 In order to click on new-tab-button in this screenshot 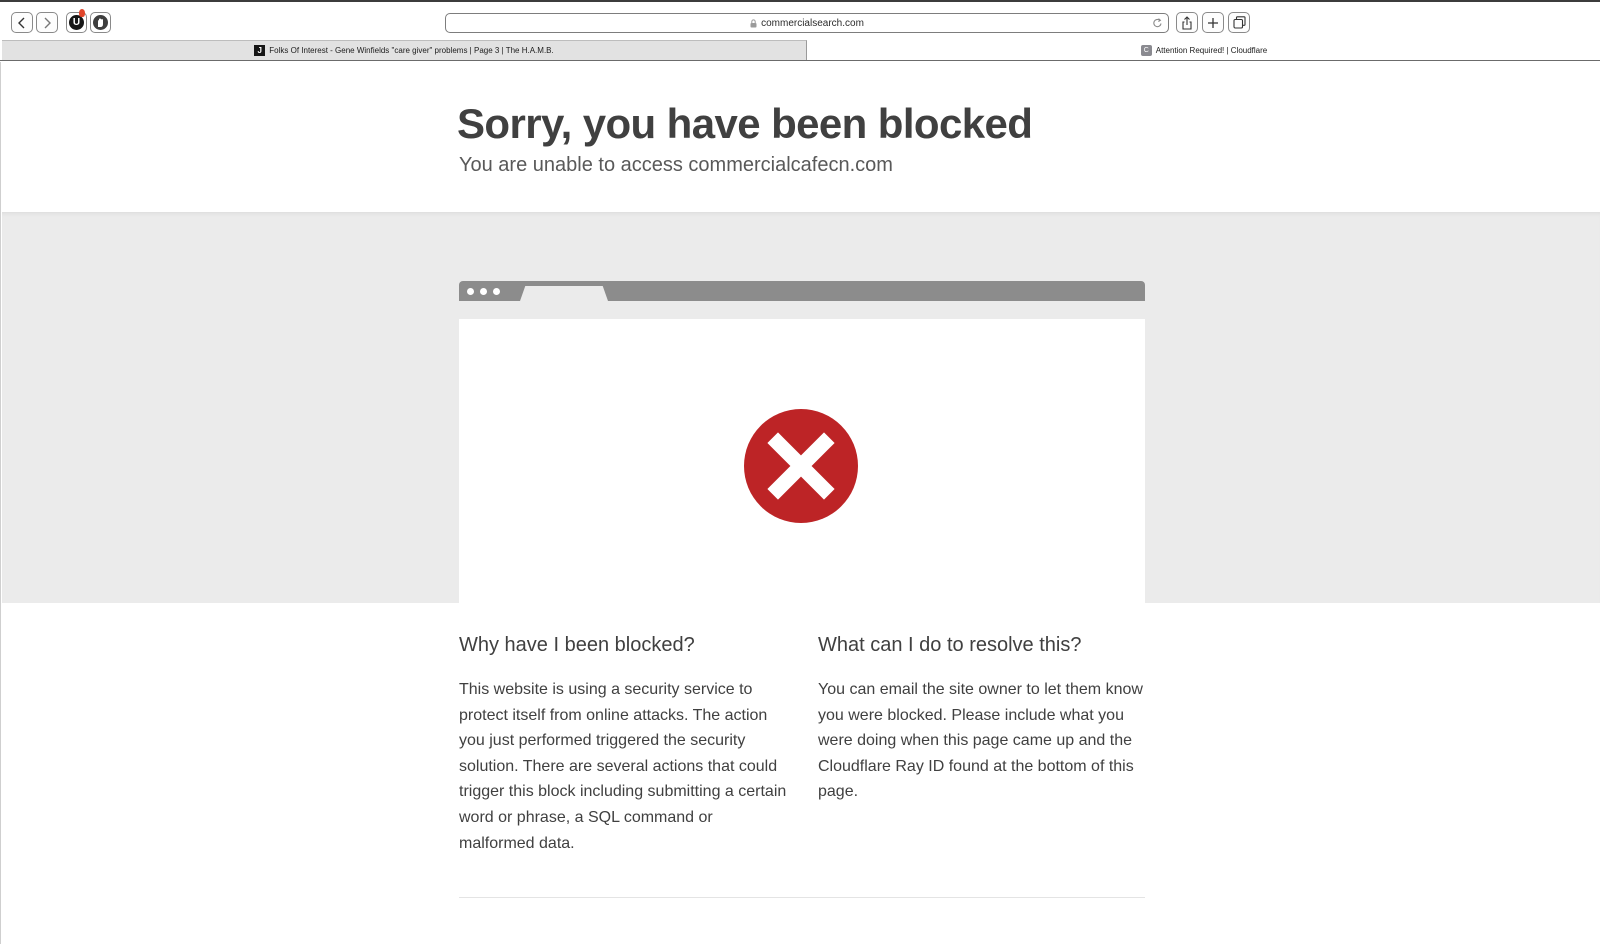, I will do `click(1213, 22)`.